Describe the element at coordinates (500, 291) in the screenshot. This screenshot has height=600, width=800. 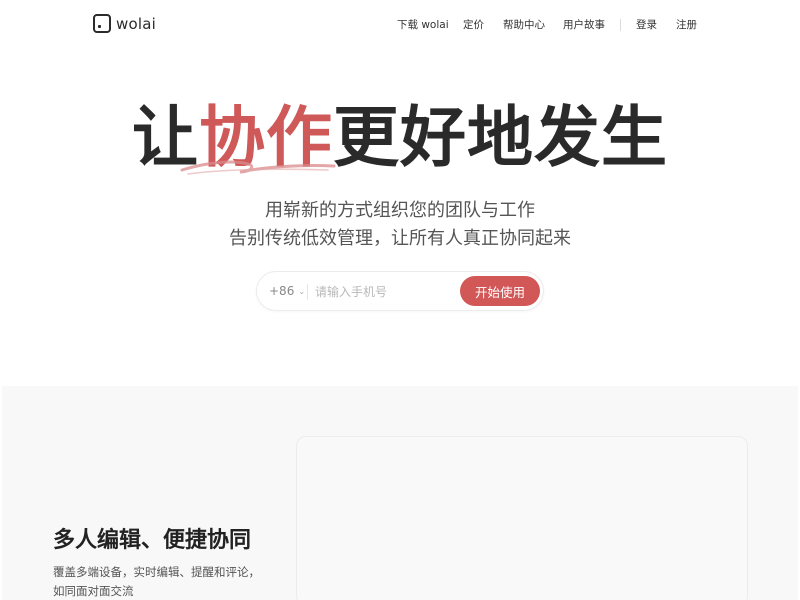
I see `start-button: 开始使用` at that location.